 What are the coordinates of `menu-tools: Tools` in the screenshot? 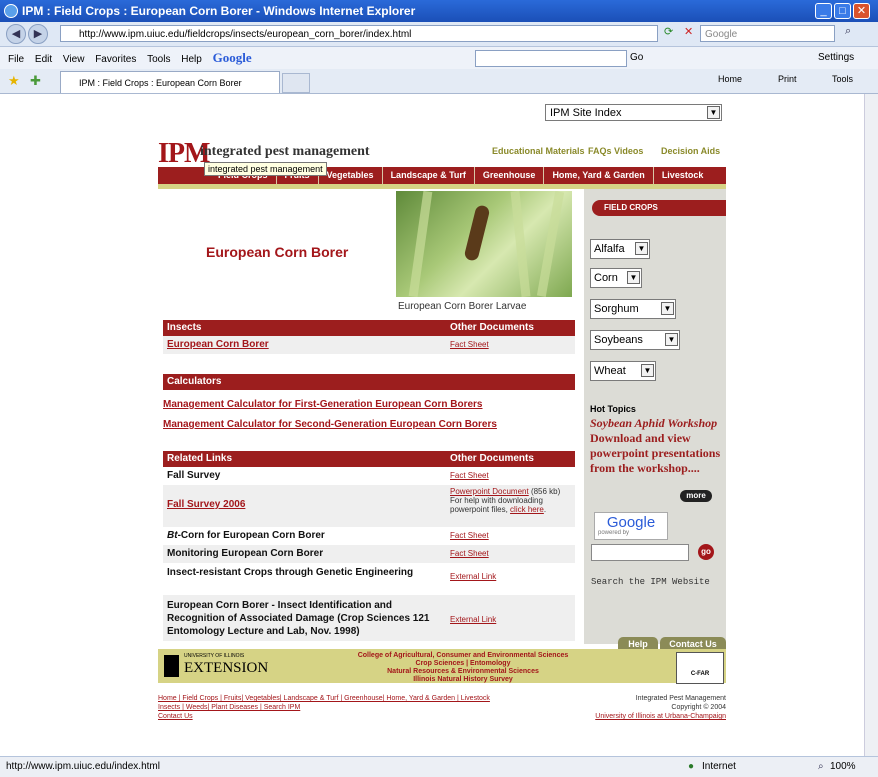 It's located at (158, 59).